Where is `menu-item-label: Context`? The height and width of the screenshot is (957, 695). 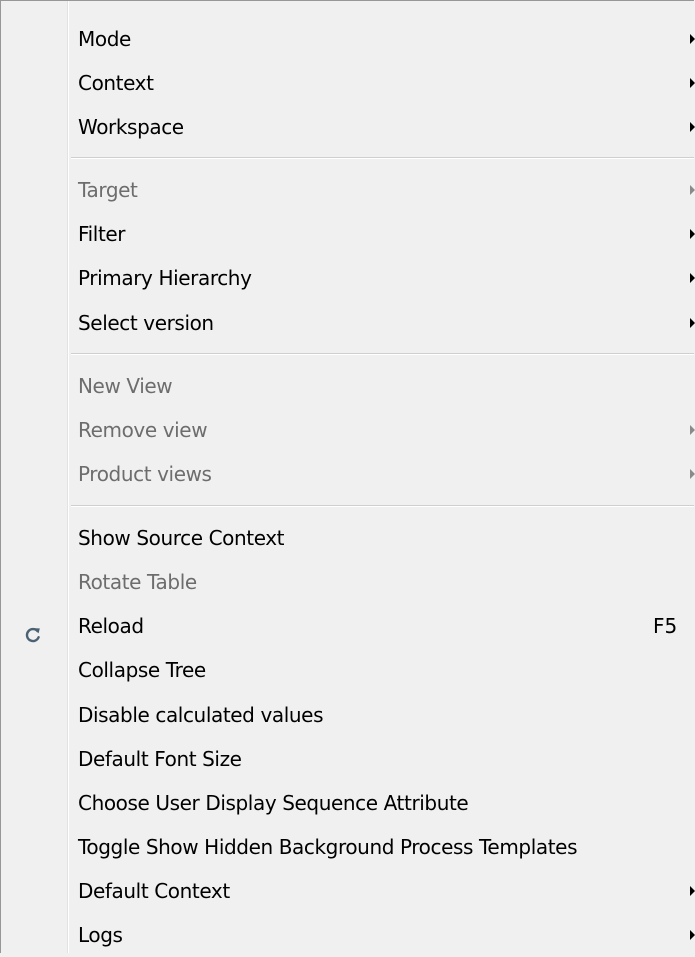 menu-item-label: Context is located at coordinates (116, 83).